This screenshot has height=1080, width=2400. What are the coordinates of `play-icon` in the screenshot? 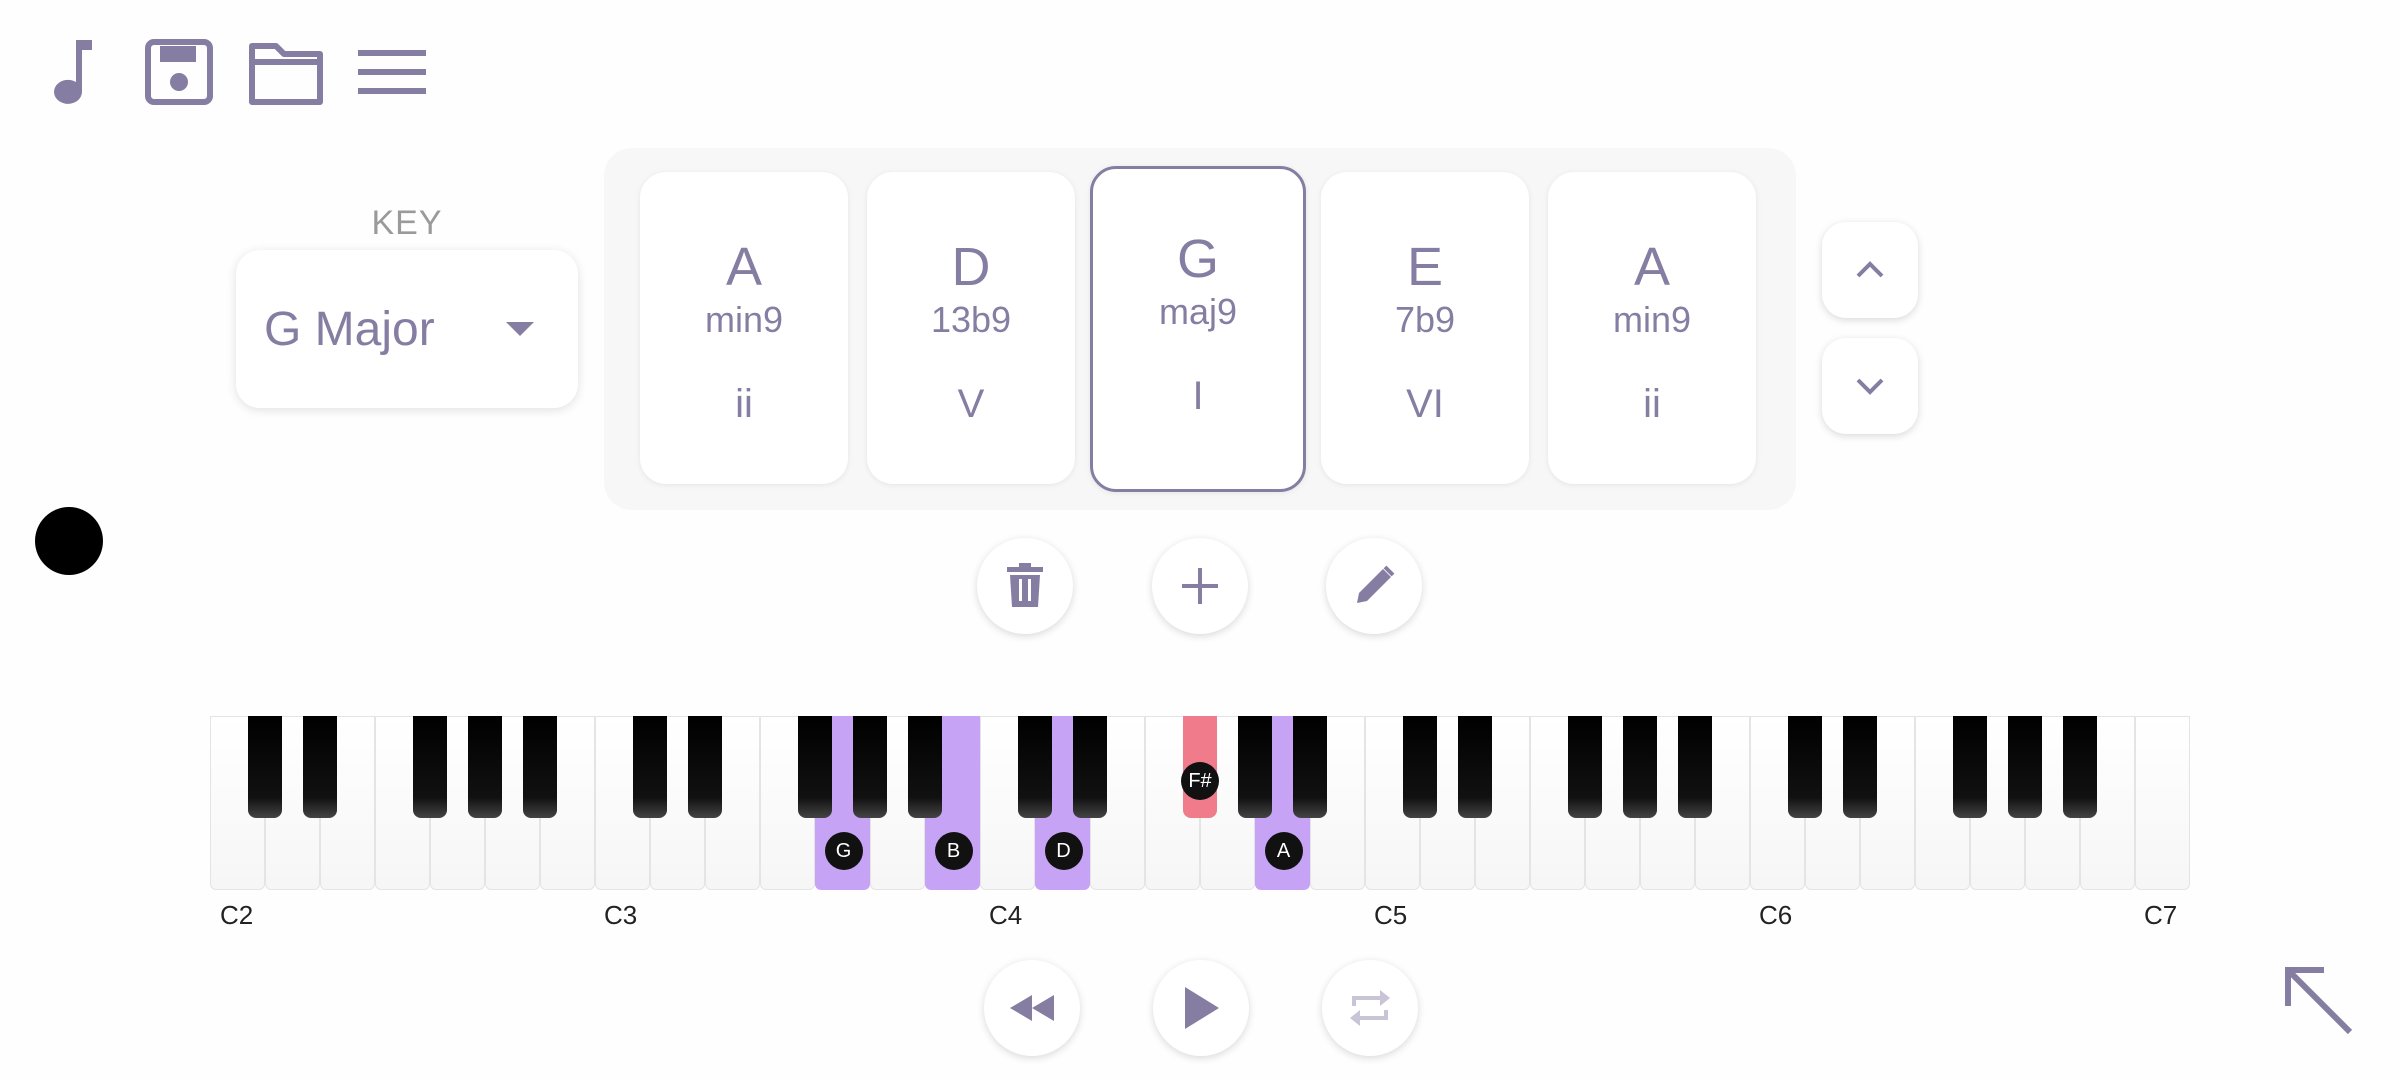 It's located at (1202, 1008).